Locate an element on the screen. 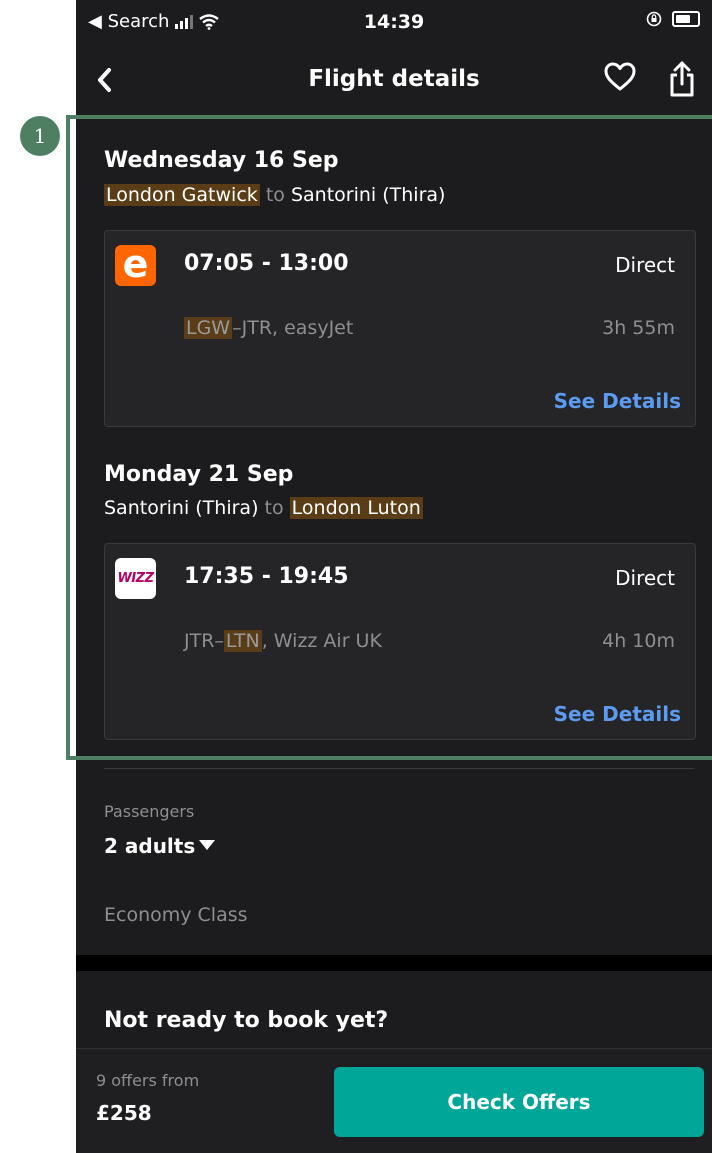 The height and width of the screenshot is (1153, 712). annotation-badge: 1 is located at coordinates (40, 136).